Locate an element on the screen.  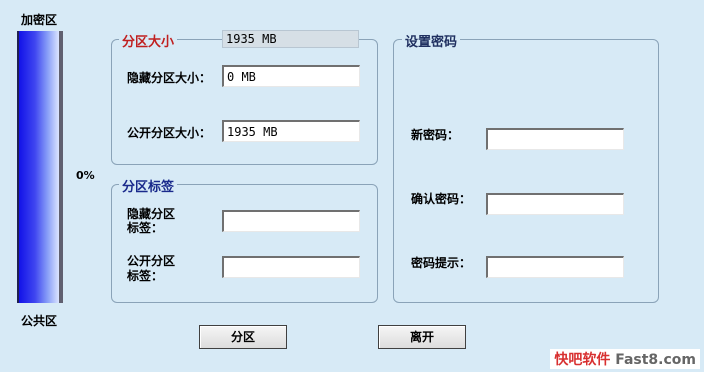
meter-percent: 0% is located at coordinates (85, 175).